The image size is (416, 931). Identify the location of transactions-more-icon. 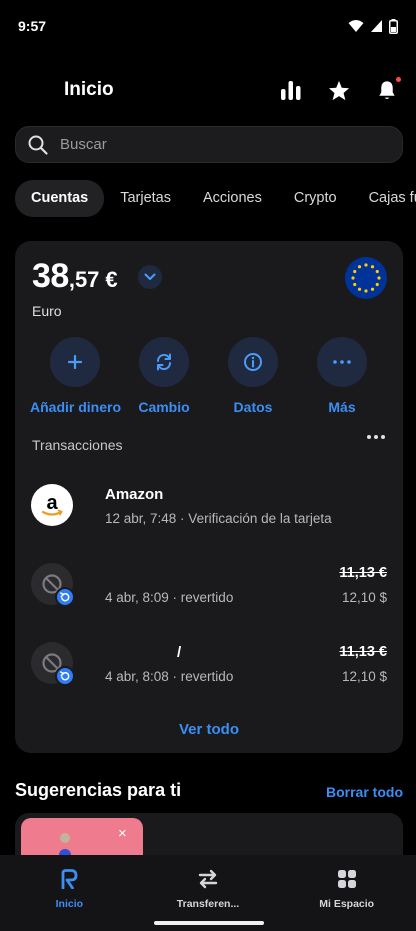
(376, 437).